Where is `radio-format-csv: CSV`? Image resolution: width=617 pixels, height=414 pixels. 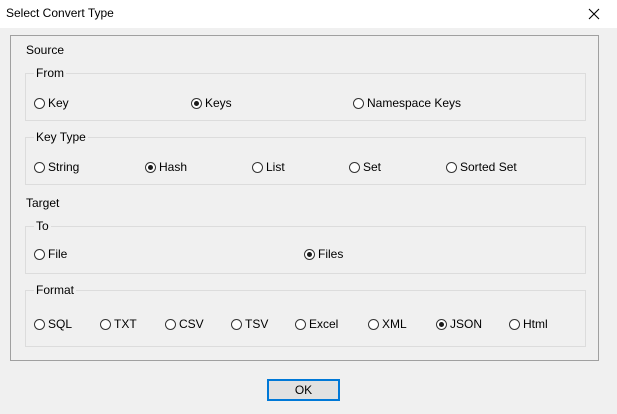
radio-format-csv: CSV is located at coordinates (184, 324).